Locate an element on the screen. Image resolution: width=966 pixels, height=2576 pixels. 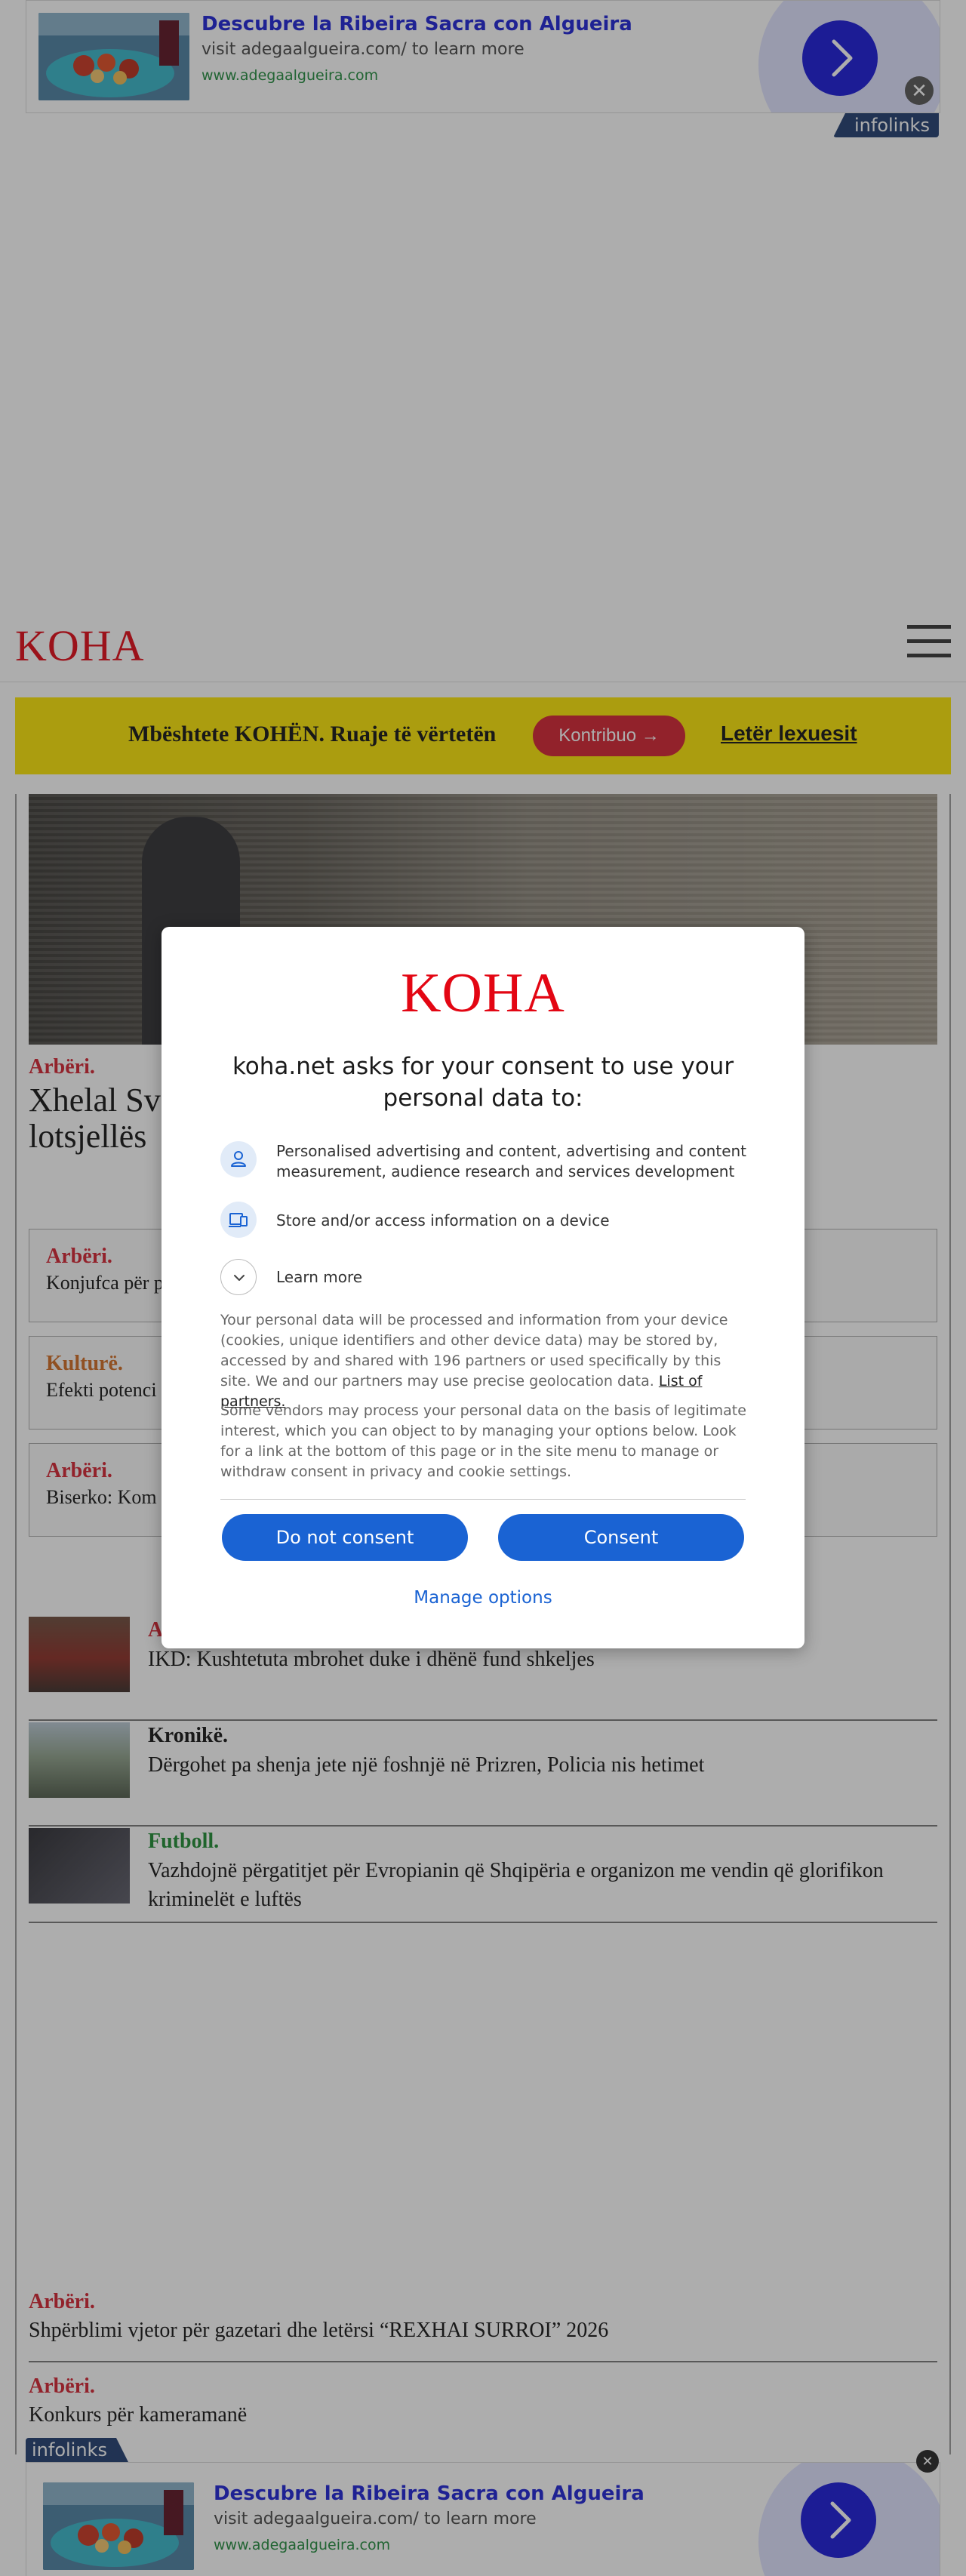
person-icon is located at coordinates (238, 1159).